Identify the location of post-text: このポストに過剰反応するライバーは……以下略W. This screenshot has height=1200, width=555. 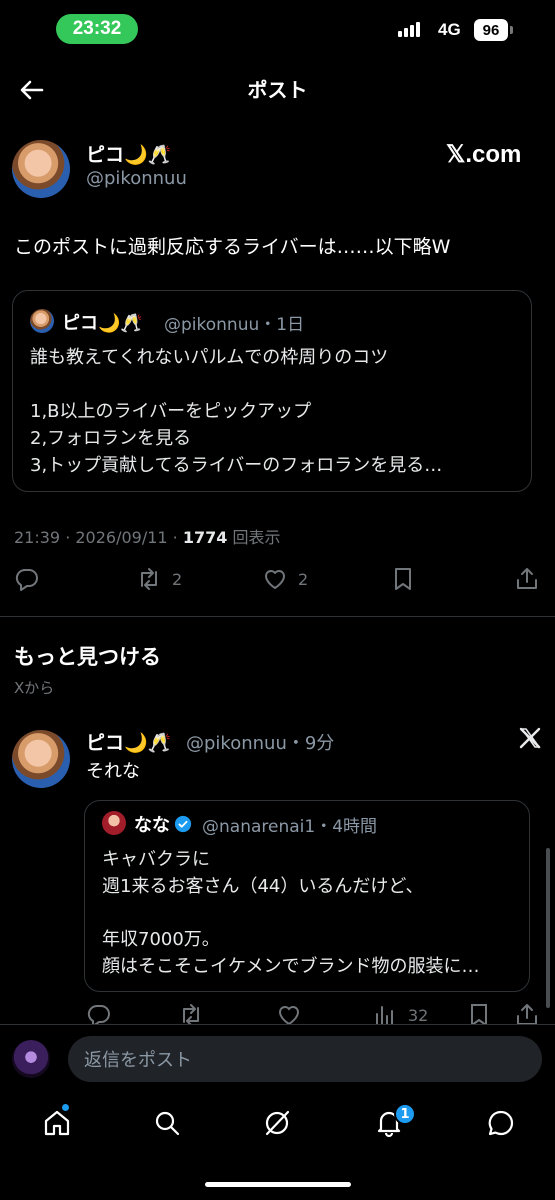
(232, 247).